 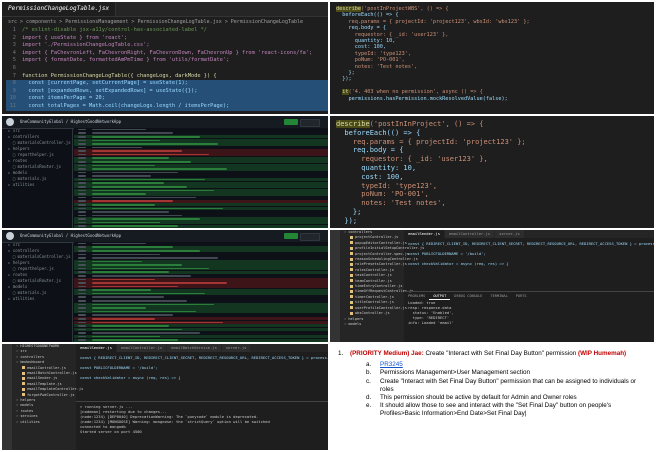 What do you see at coordinates (14, 90) in the screenshot?
I see `line-number: 9` at bounding box center [14, 90].